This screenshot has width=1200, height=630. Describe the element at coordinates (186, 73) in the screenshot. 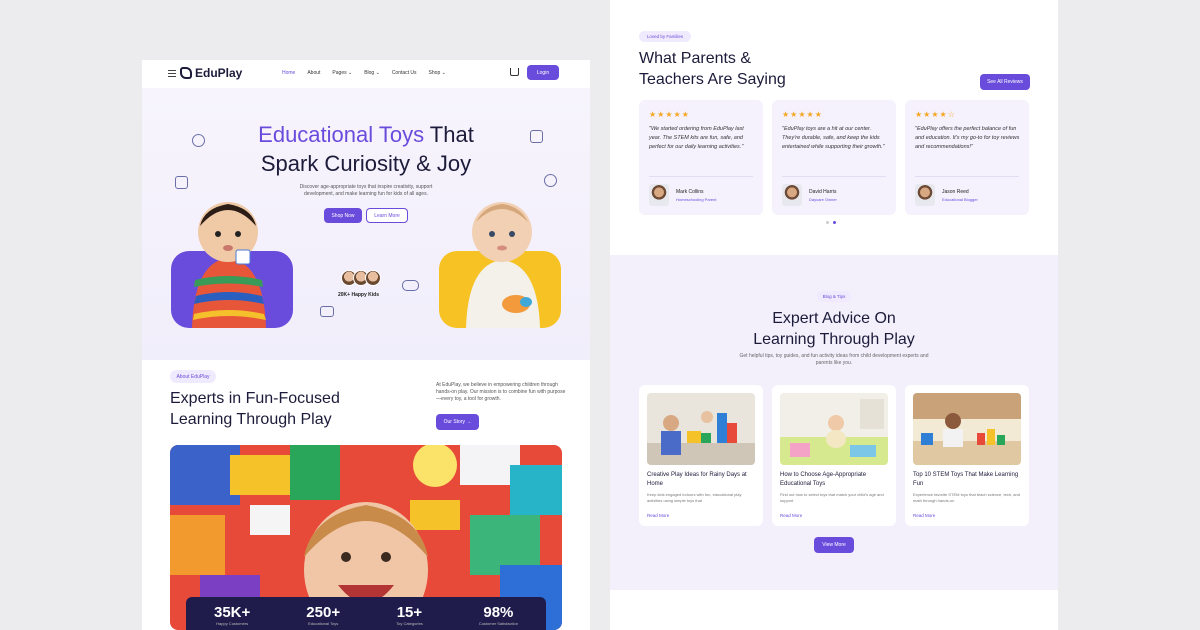

I see `logo-icon` at that location.